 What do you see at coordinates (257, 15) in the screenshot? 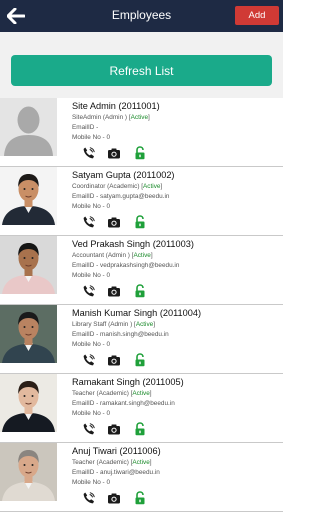
I see `add-employee-button: Add` at bounding box center [257, 15].